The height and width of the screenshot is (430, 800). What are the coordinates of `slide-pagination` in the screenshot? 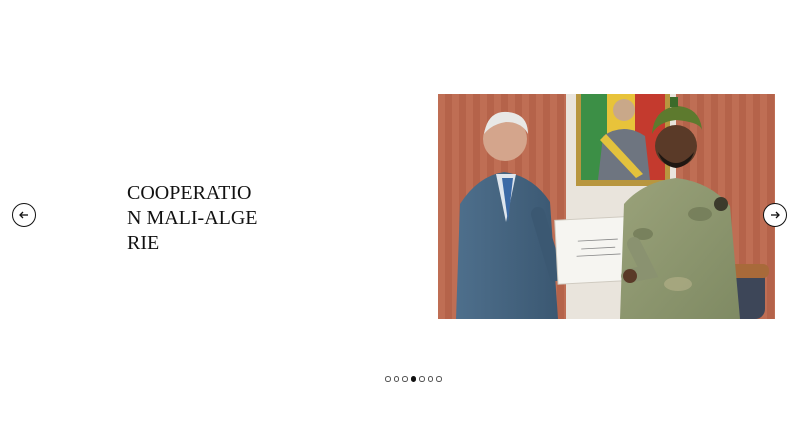 It's located at (413, 379).